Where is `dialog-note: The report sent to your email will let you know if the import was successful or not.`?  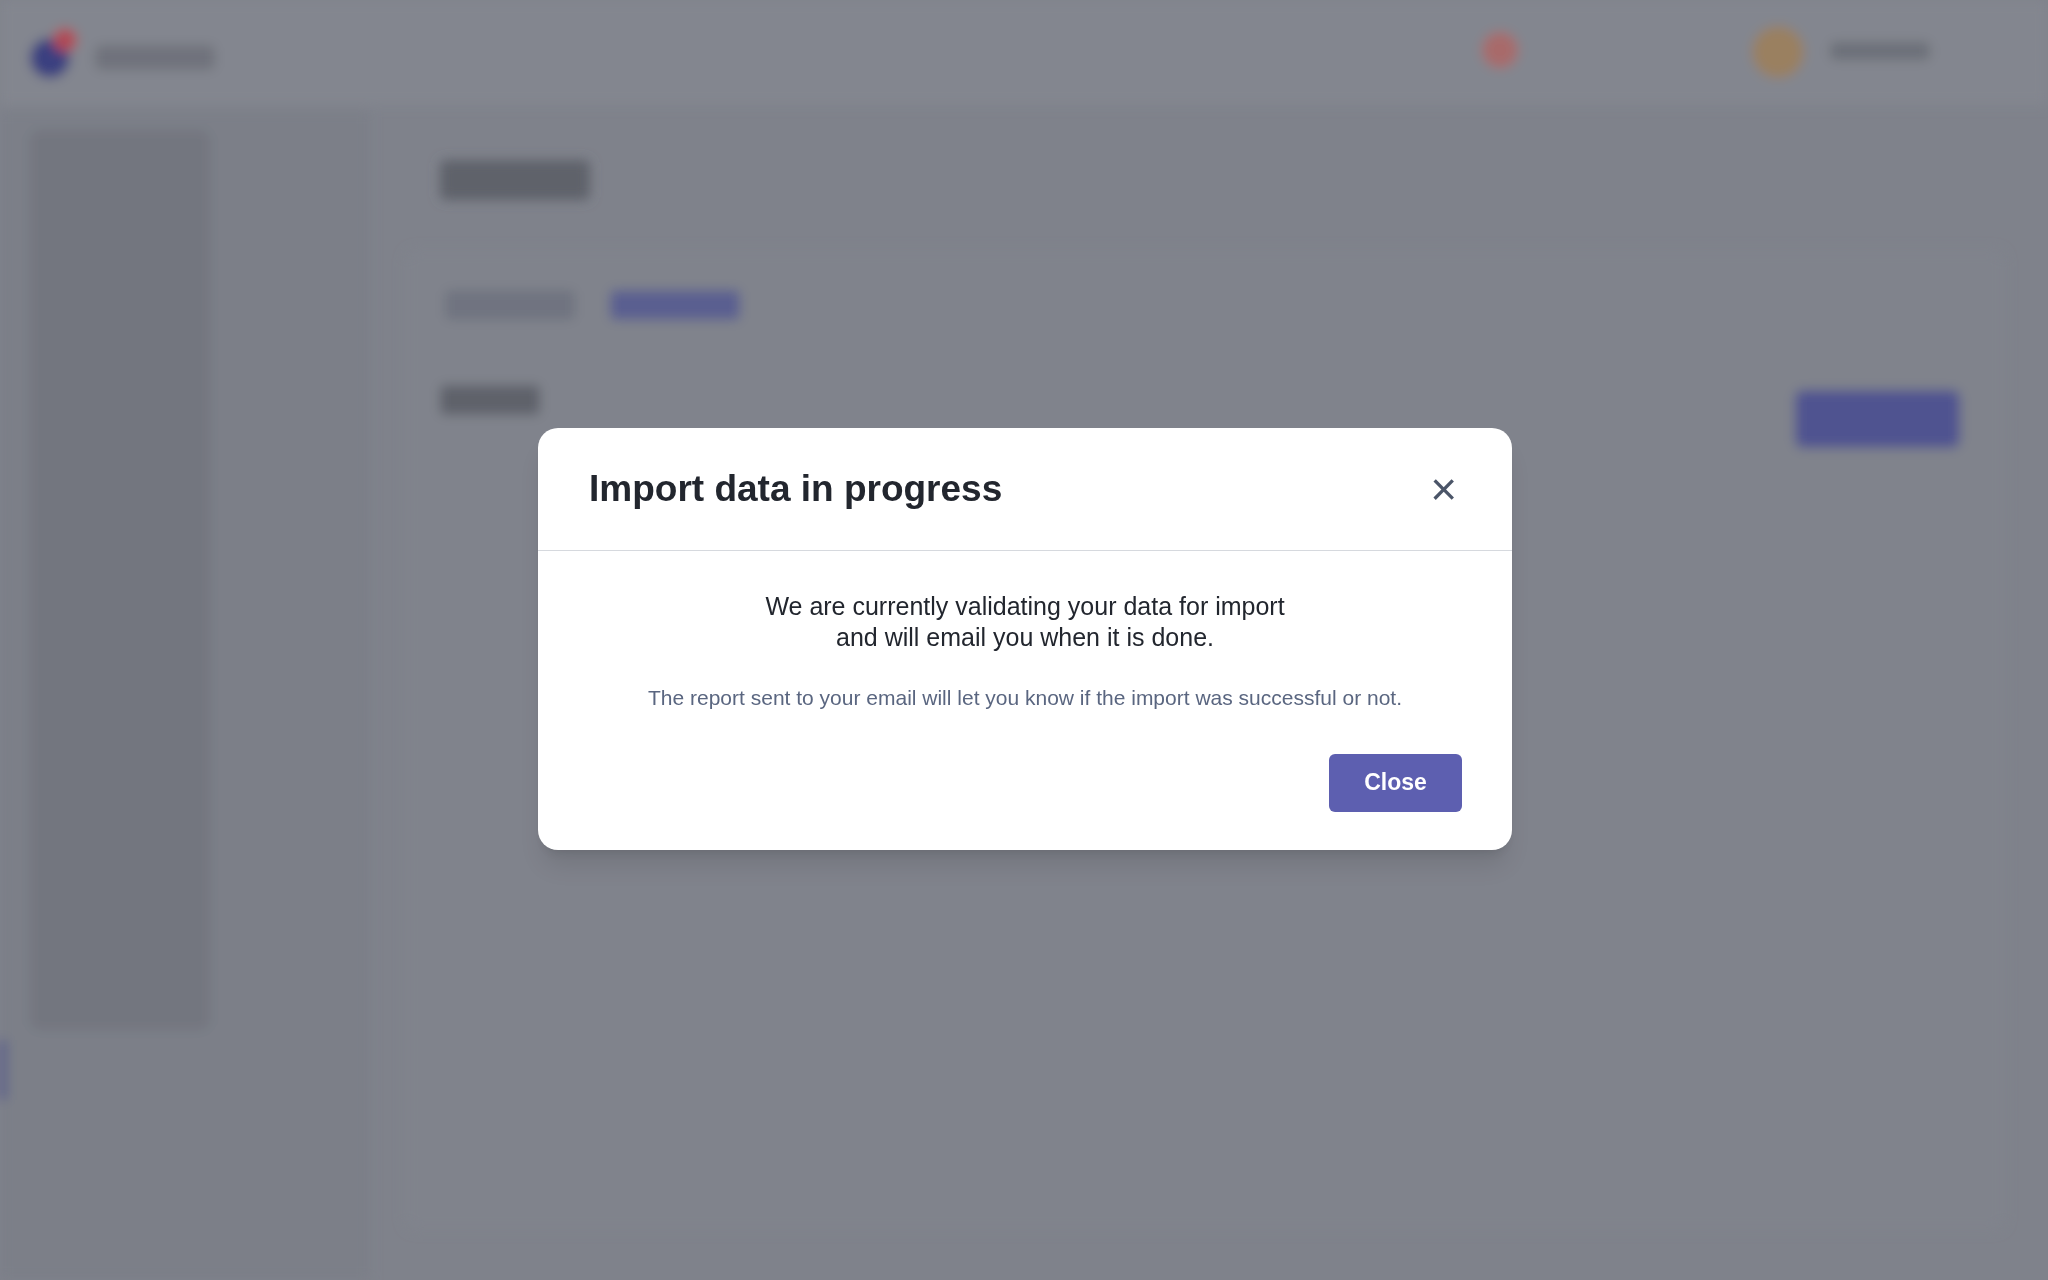
dialog-note: The report sent to your email will let you know if the import was successful or not. is located at coordinates (1025, 698).